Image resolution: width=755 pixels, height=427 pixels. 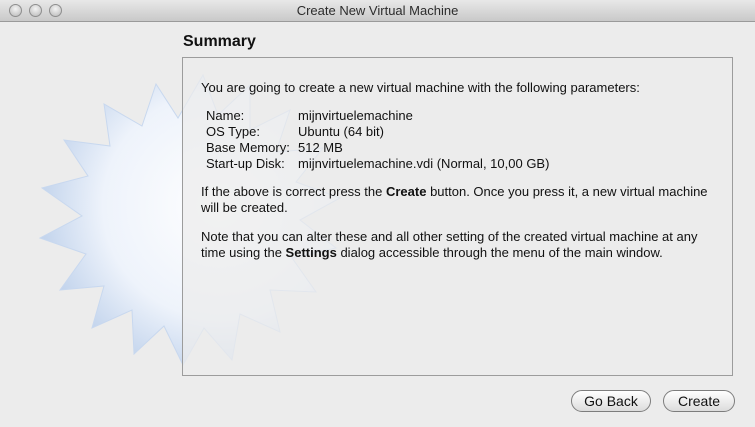 I want to click on param-key: Base Memory:, so click(x=248, y=147).